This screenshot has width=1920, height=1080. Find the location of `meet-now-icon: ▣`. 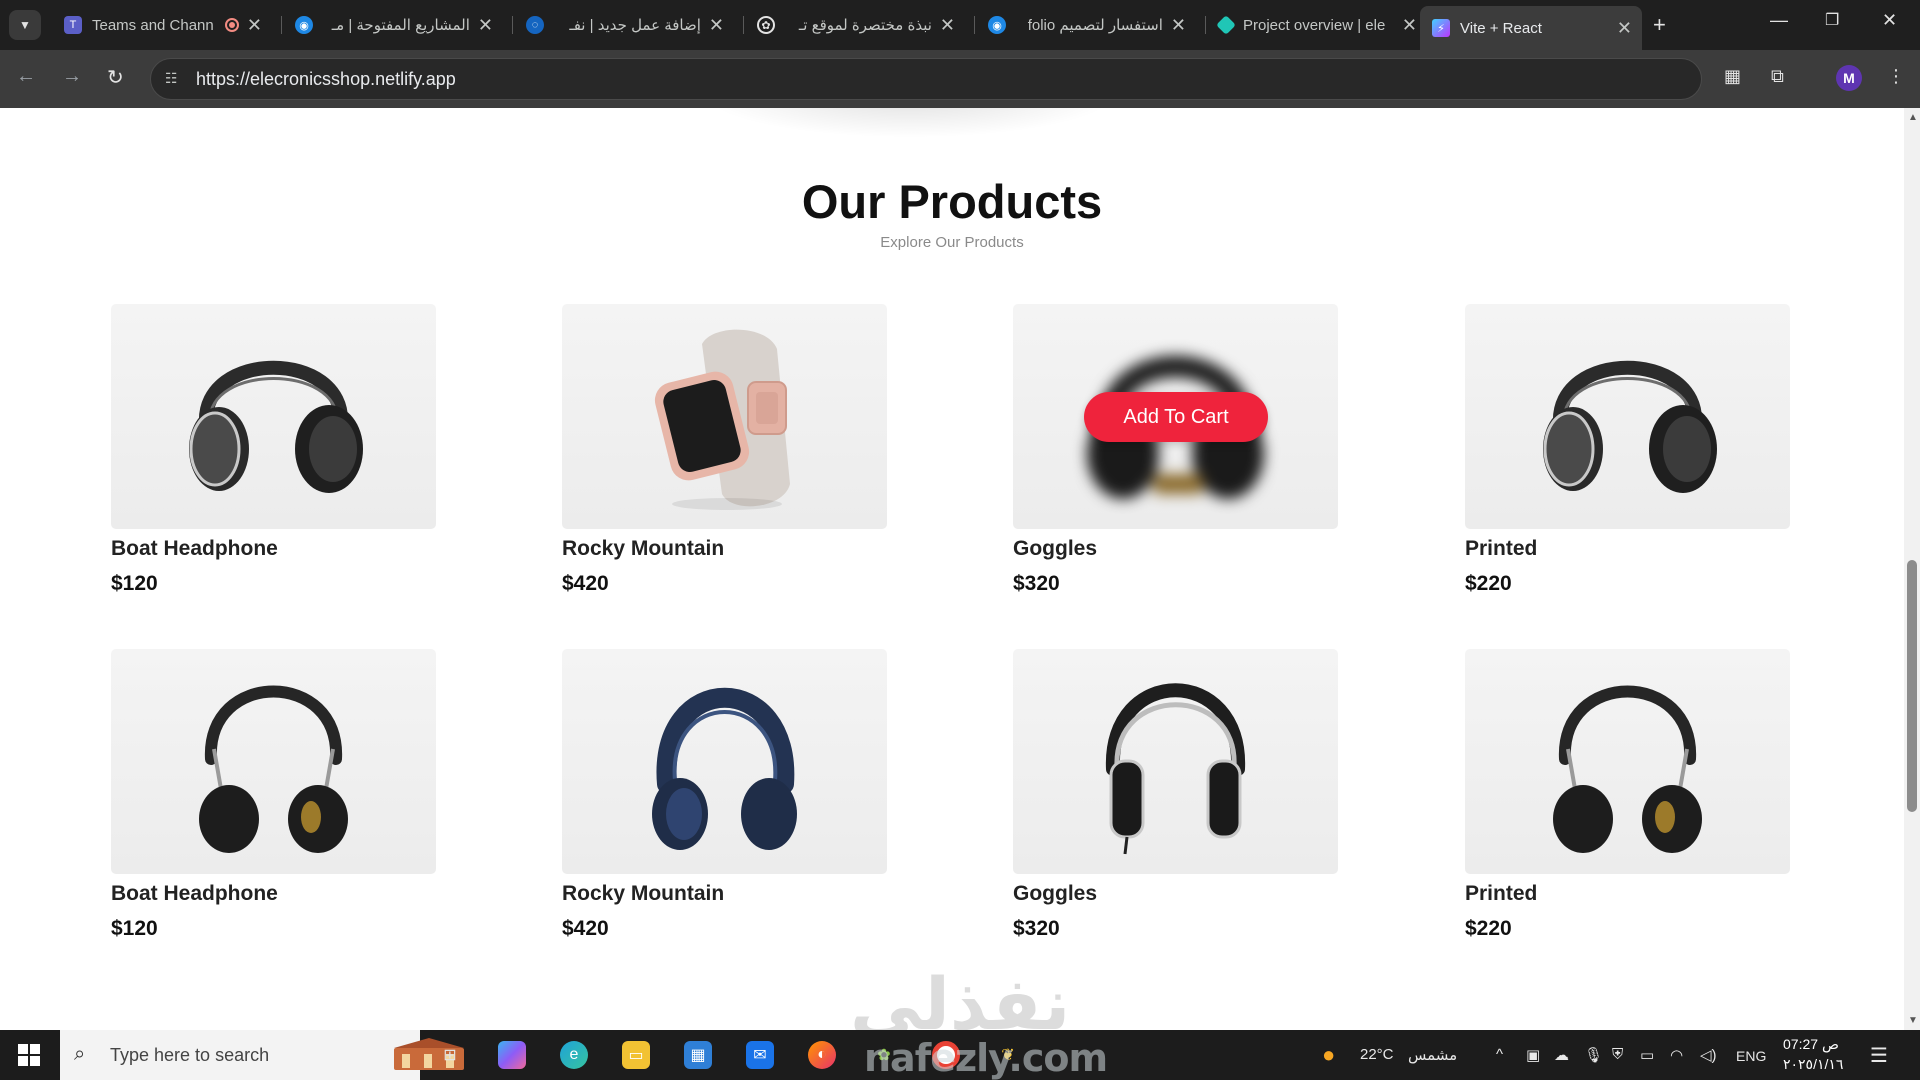

meet-now-icon: ▣ is located at coordinates (1533, 1055).